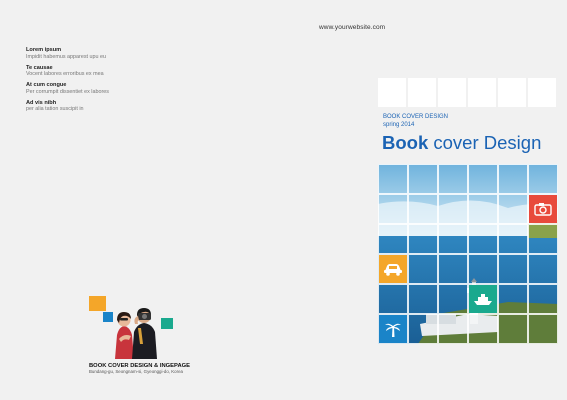 The width and height of the screenshot is (567, 400). I want to click on cover-photo, so click(468, 254).